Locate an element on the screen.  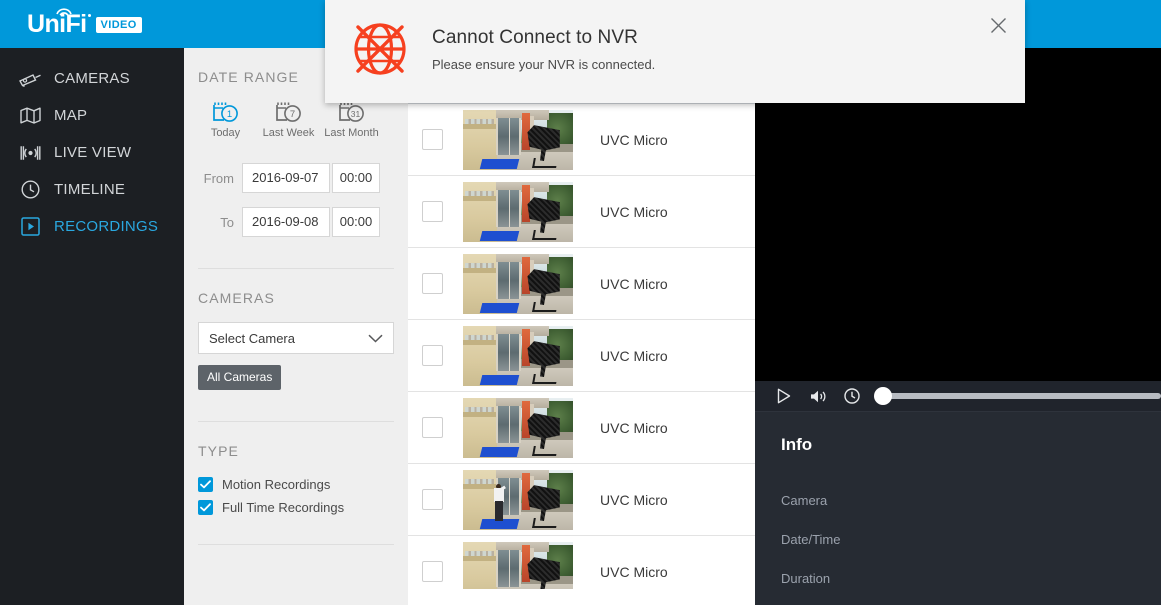
camera-select: Select Camera is located at coordinates (296, 338).